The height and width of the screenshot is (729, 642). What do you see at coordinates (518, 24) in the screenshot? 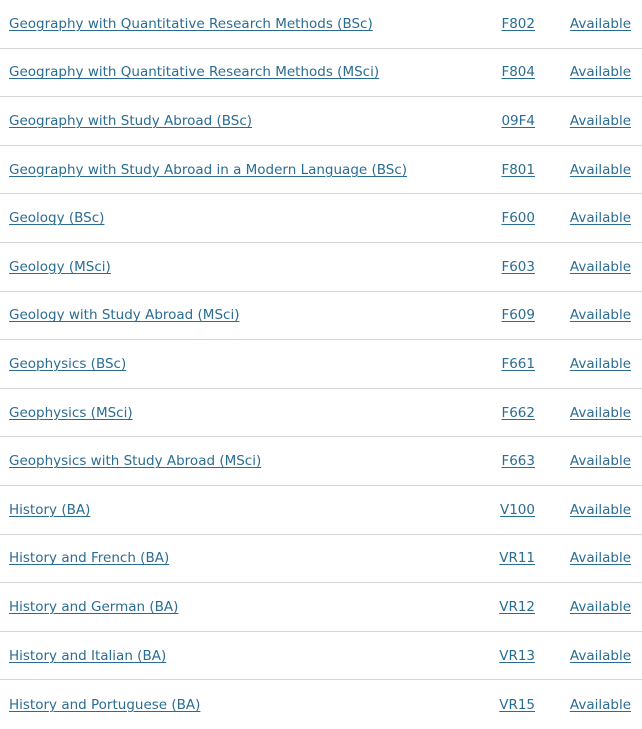
I see `course-code-link: F802` at bounding box center [518, 24].